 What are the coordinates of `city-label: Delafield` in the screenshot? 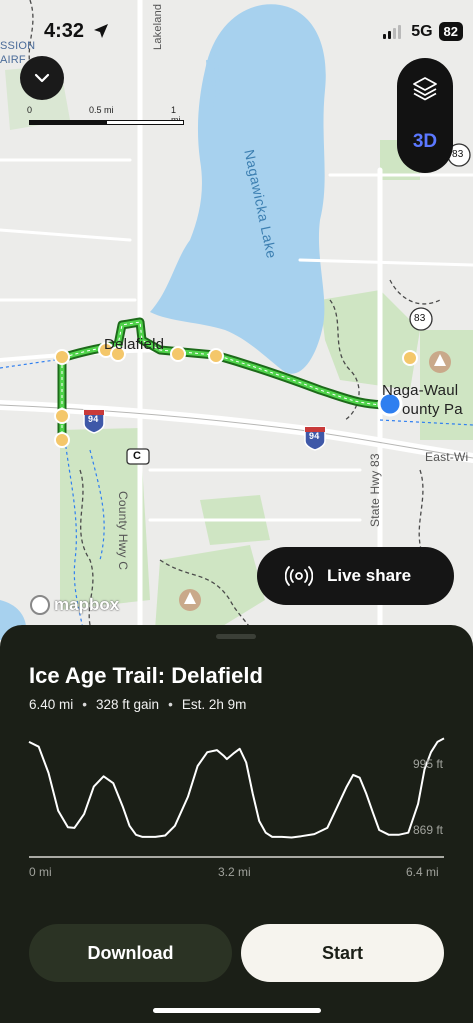 It's located at (134, 344).